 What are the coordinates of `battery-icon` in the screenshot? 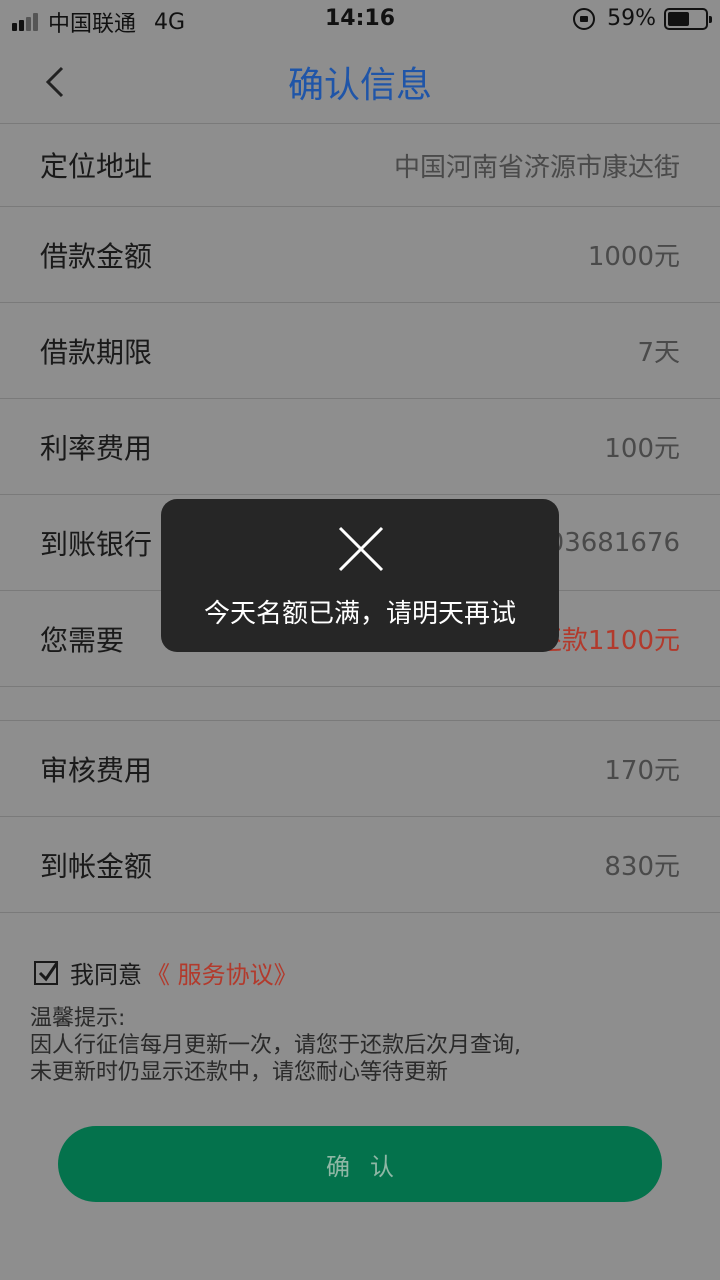 It's located at (688, 18).